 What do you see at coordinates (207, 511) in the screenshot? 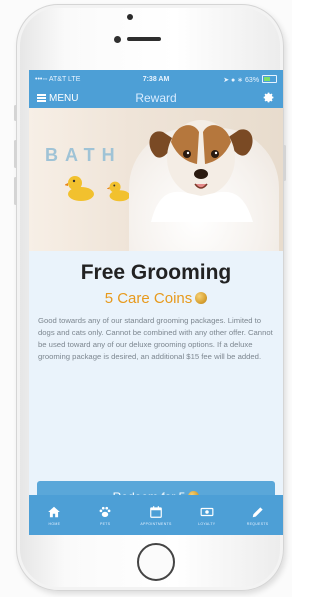
I see `ticket-icon` at bounding box center [207, 511].